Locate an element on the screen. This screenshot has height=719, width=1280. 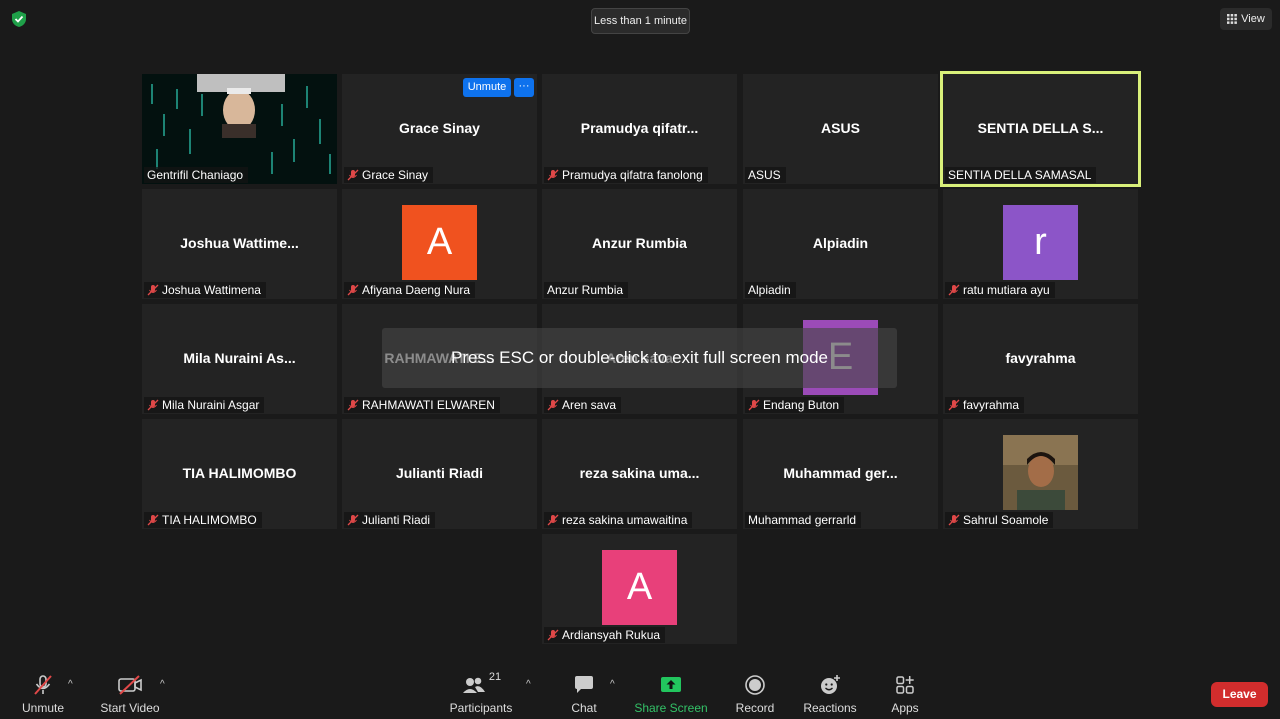
participant-display-name: Julianti Riadi is located at coordinates (439, 473).